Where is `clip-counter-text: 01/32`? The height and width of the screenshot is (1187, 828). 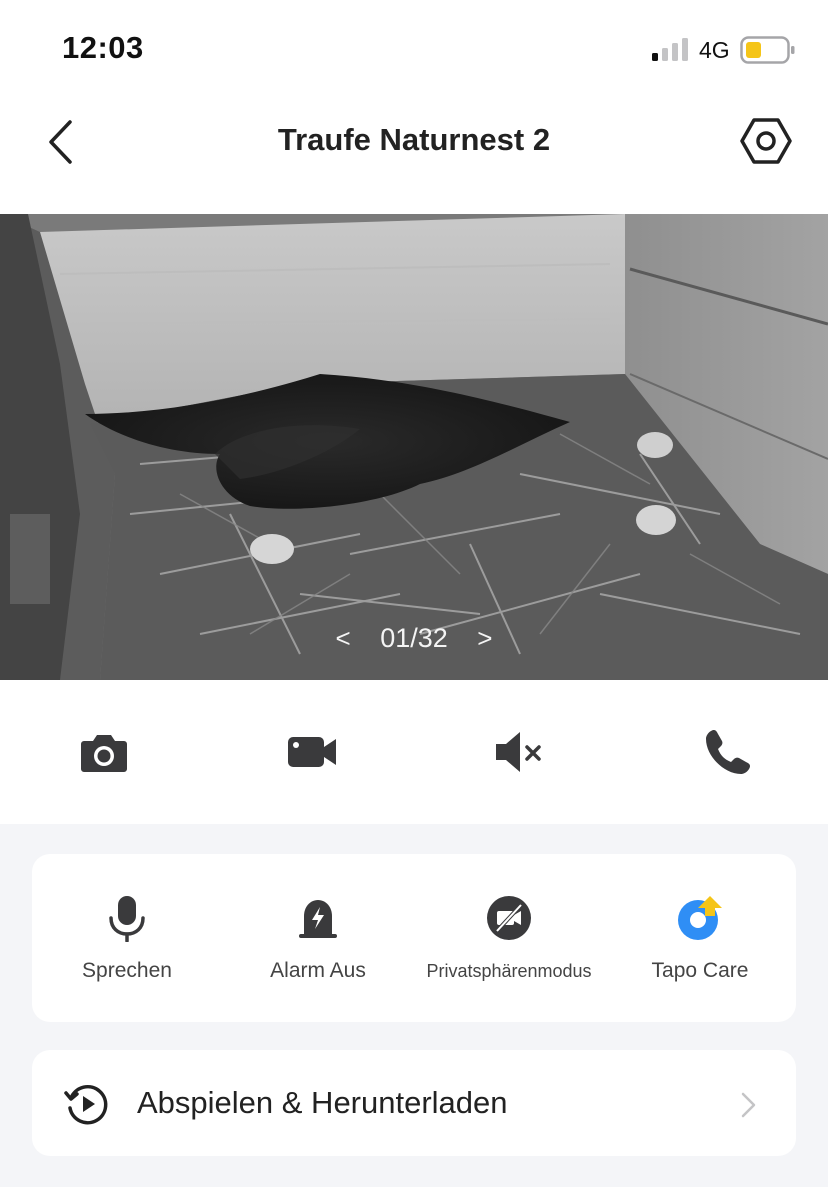
clip-counter-text: 01/32 is located at coordinates (414, 638).